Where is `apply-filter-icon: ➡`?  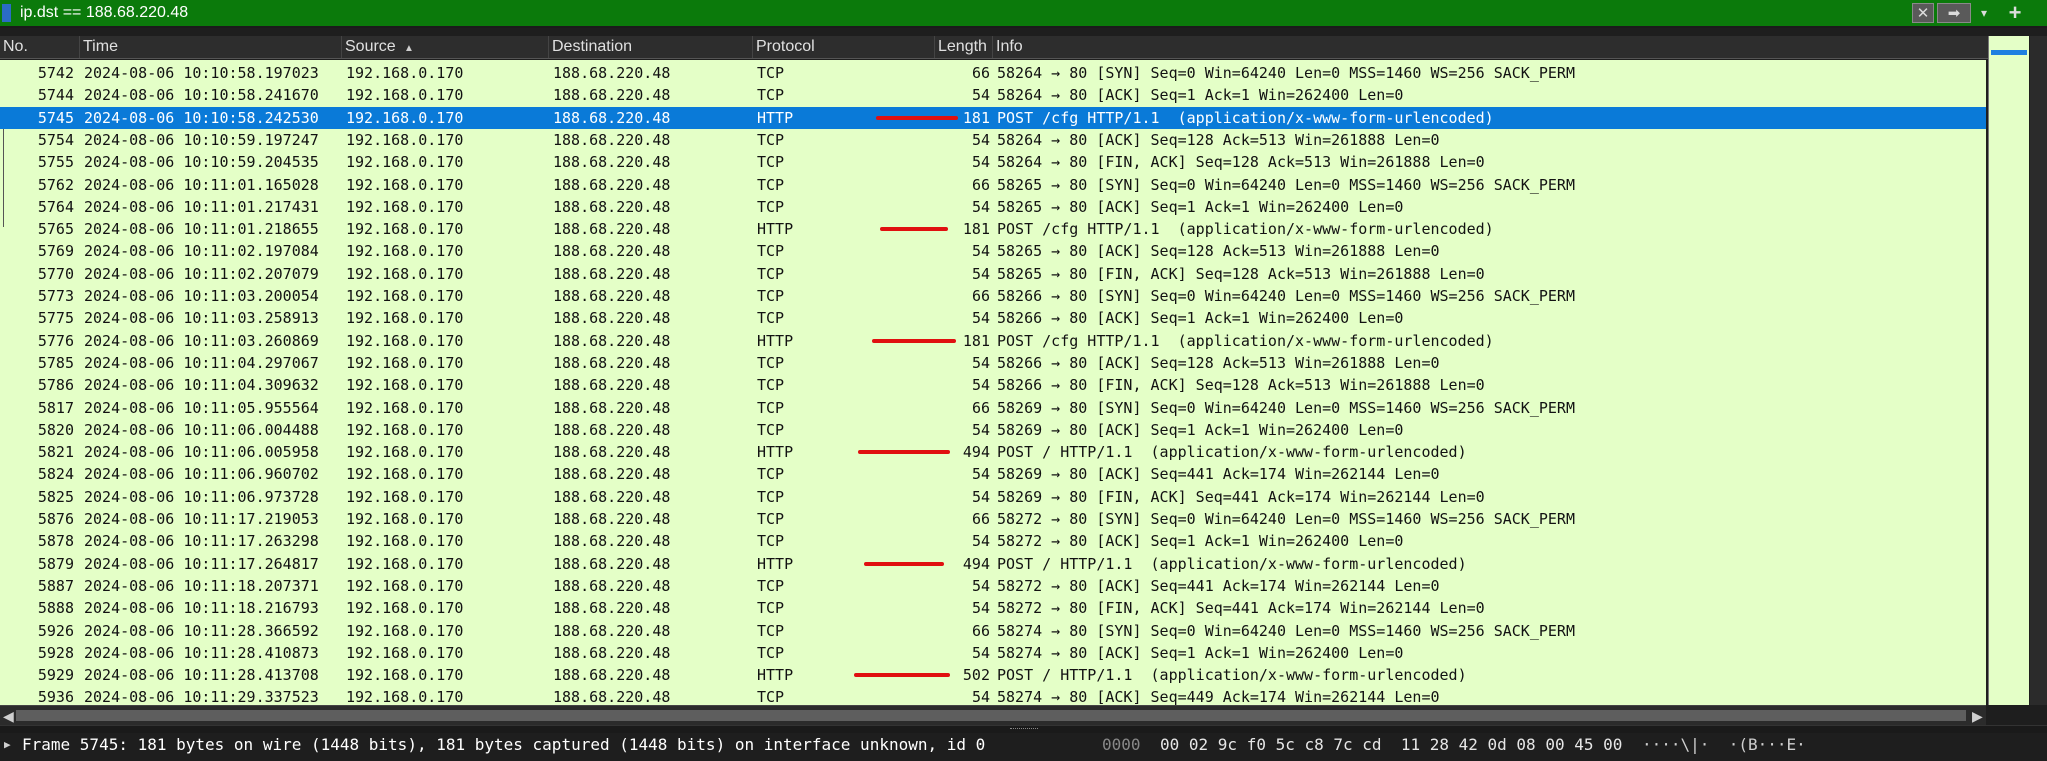
apply-filter-icon: ➡ is located at coordinates (1954, 13).